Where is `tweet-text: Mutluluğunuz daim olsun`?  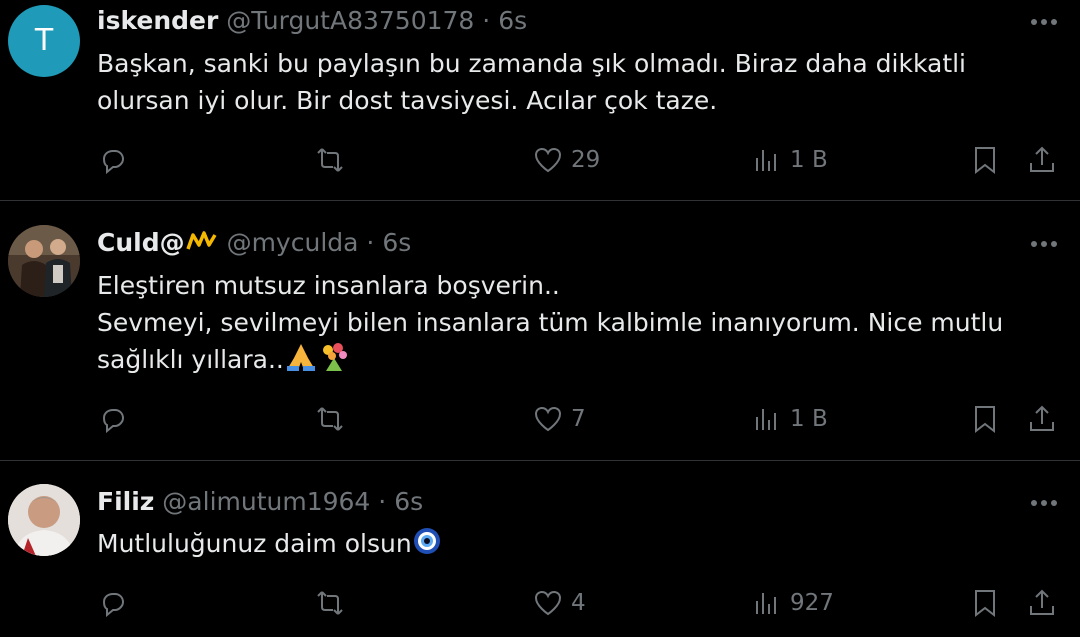
tweet-text: Mutluluğunuz daim olsun is located at coordinates (572, 543).